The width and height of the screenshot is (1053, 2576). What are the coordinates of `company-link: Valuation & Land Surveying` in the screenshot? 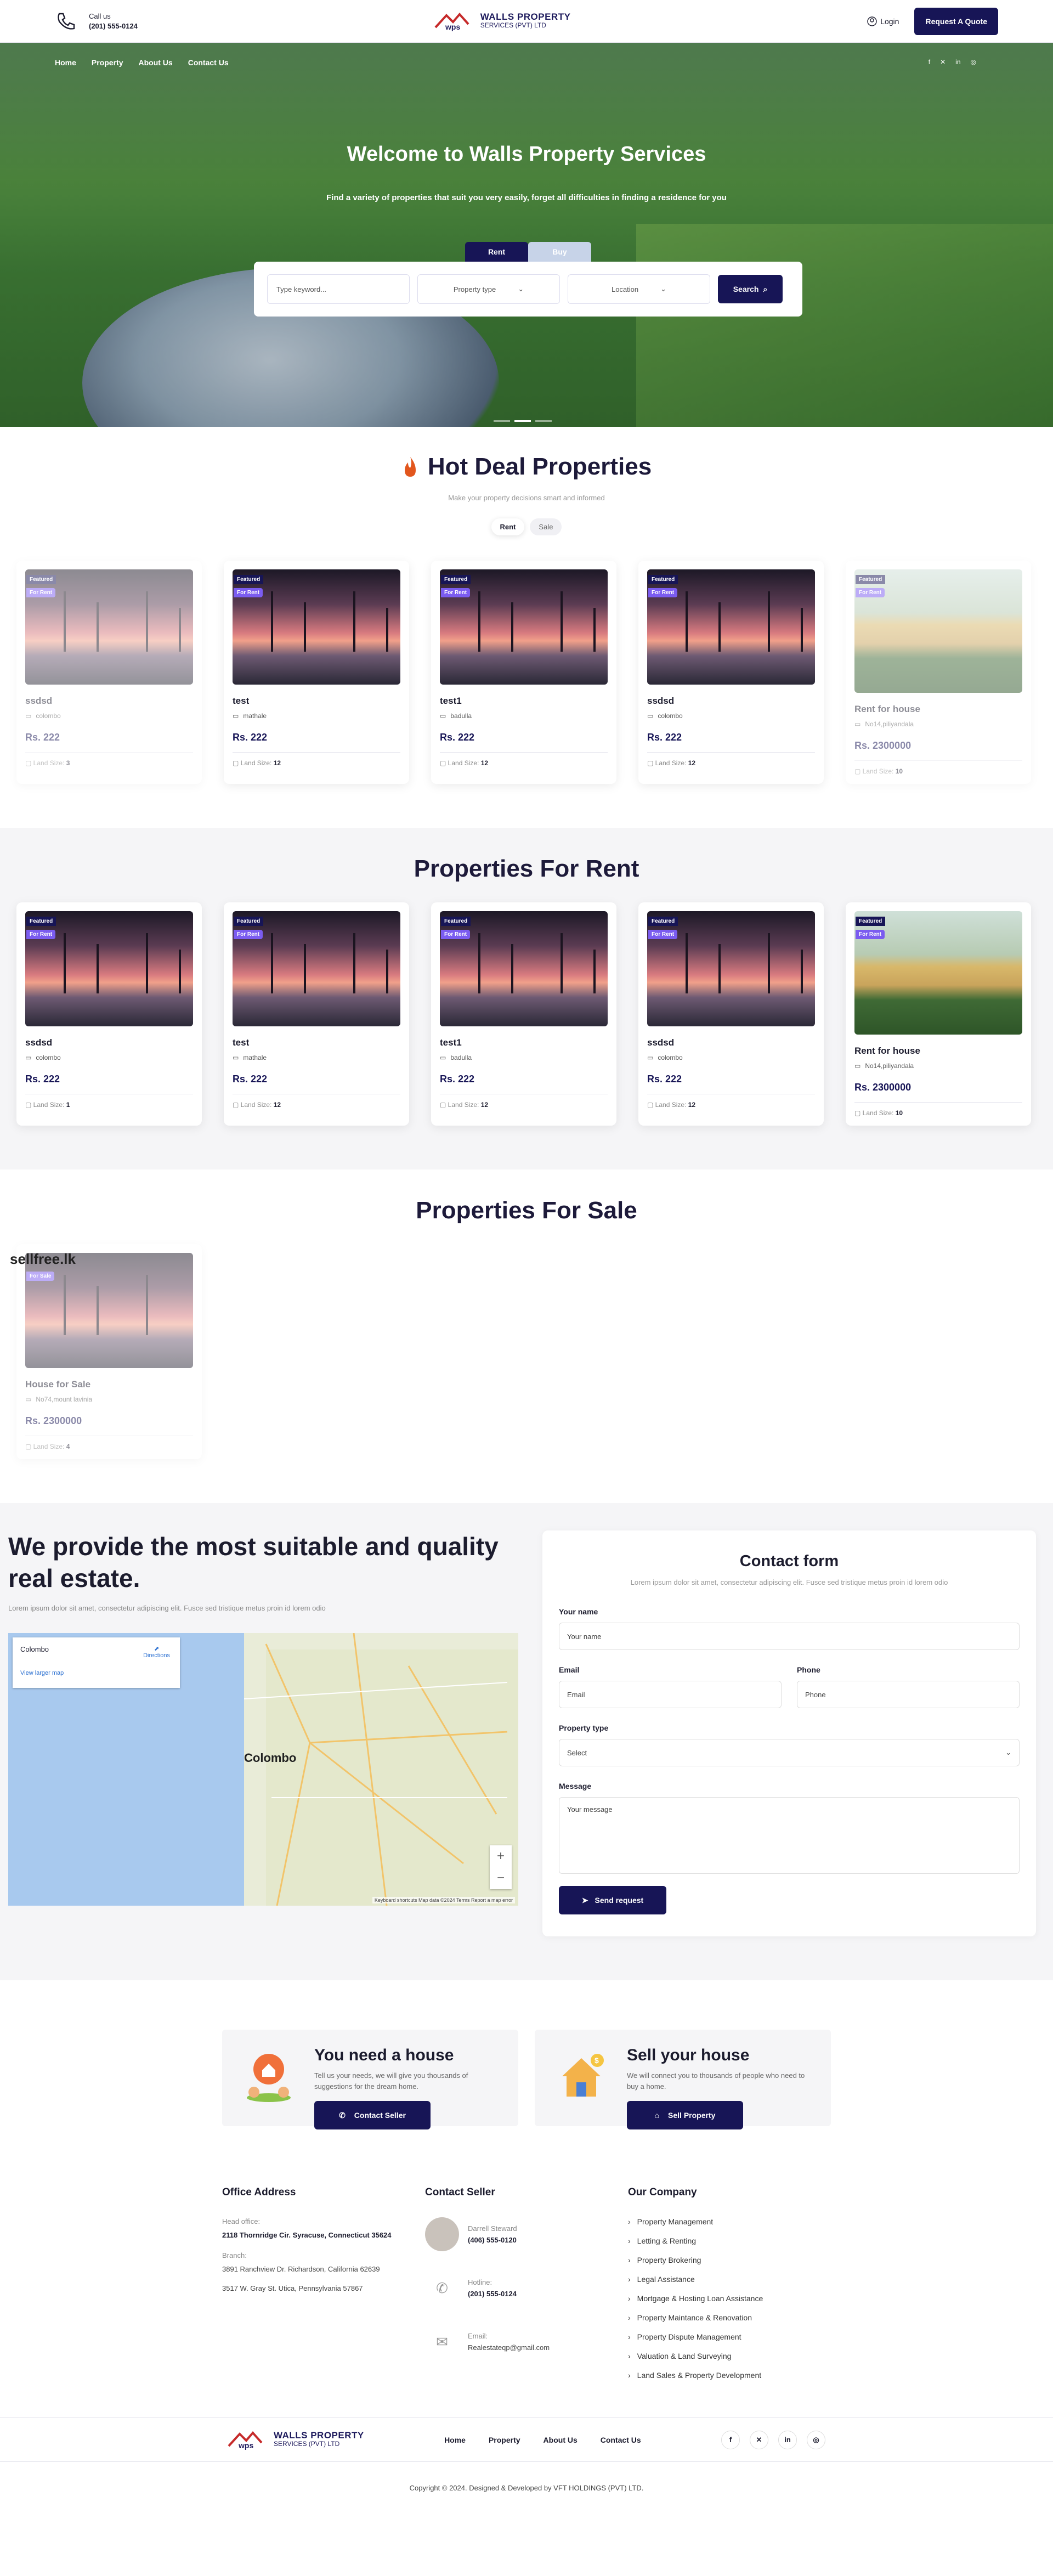 It's located at (729, 2356).